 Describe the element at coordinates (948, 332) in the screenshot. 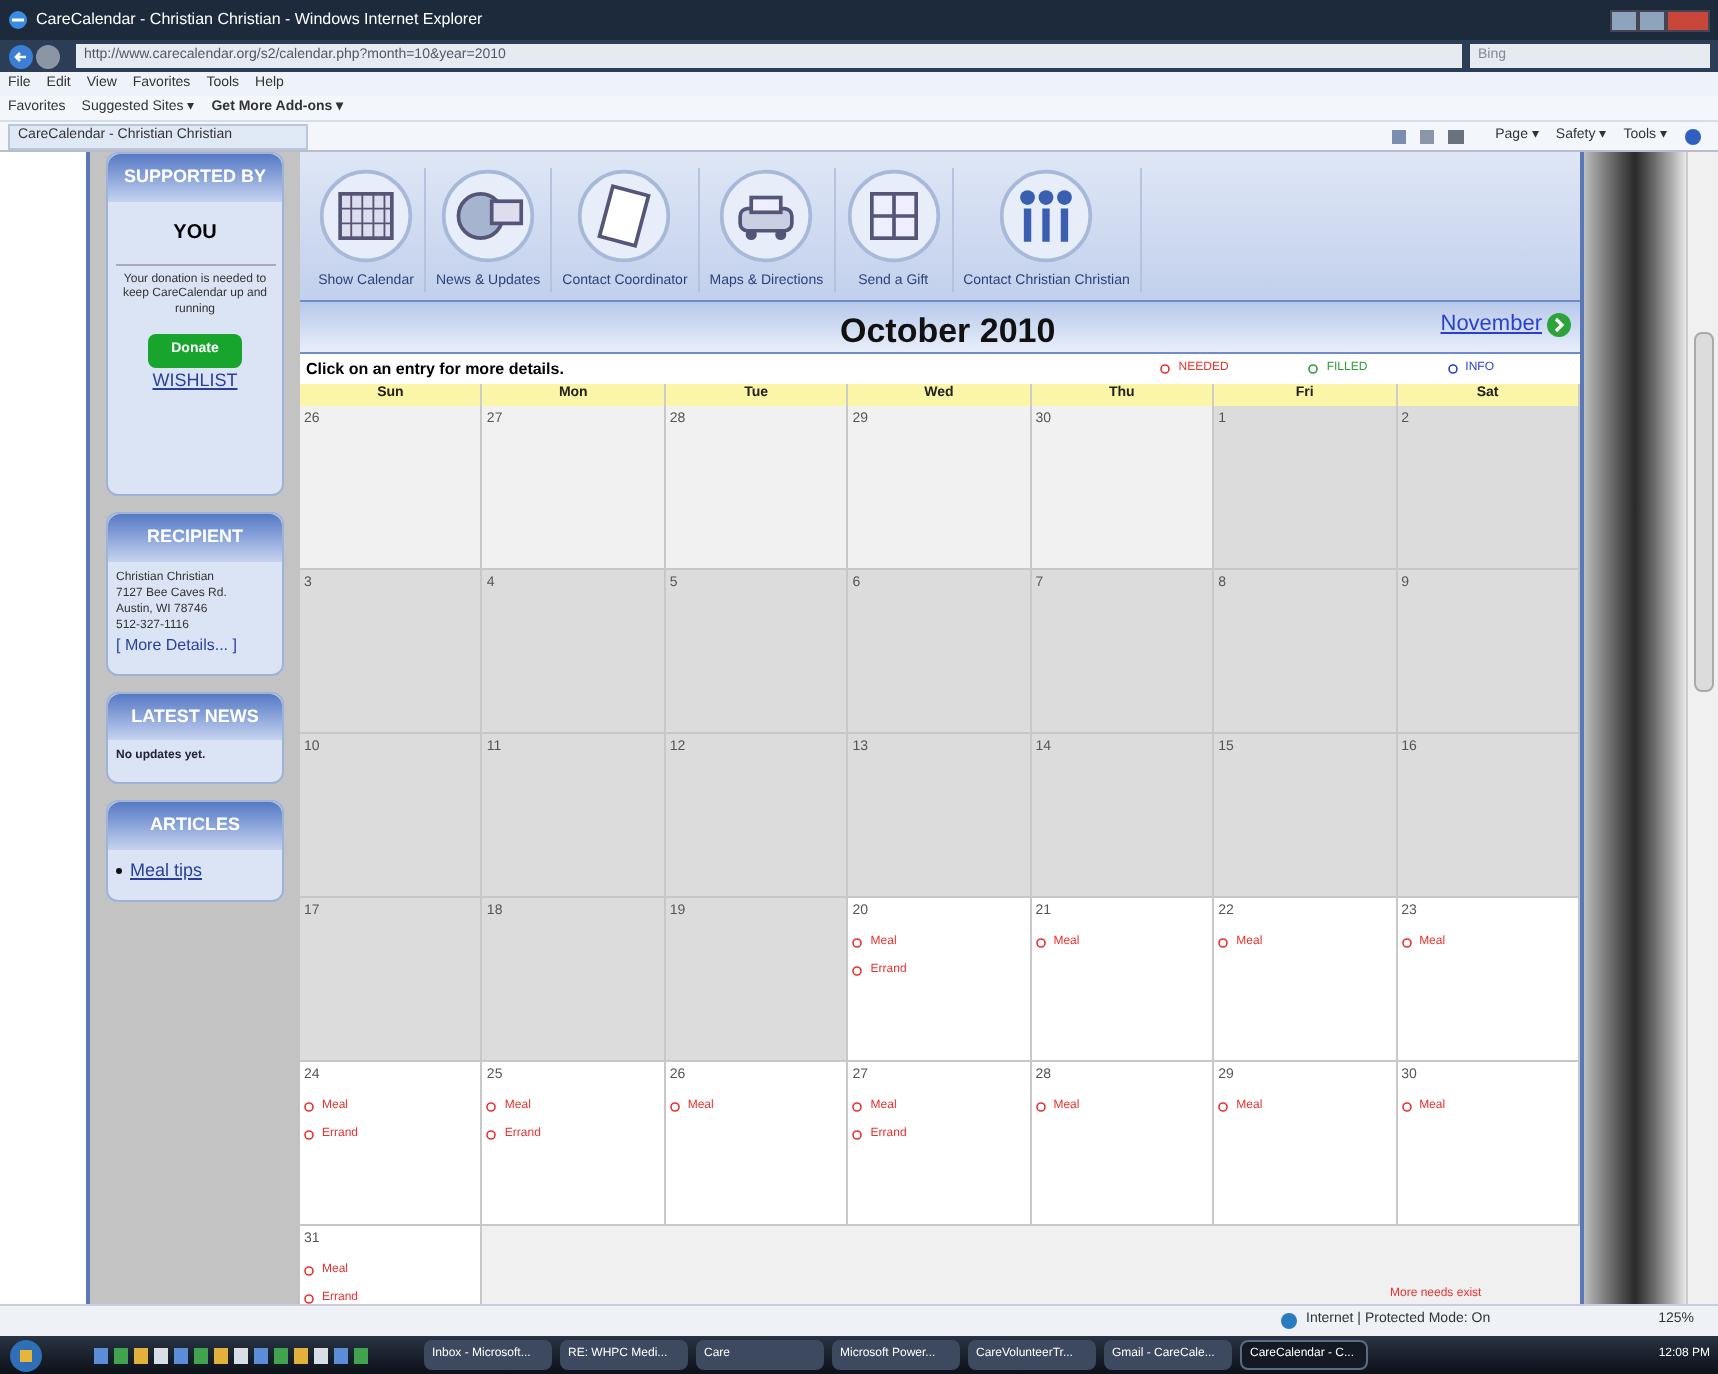

I see `month-title: October 2010` at that location.